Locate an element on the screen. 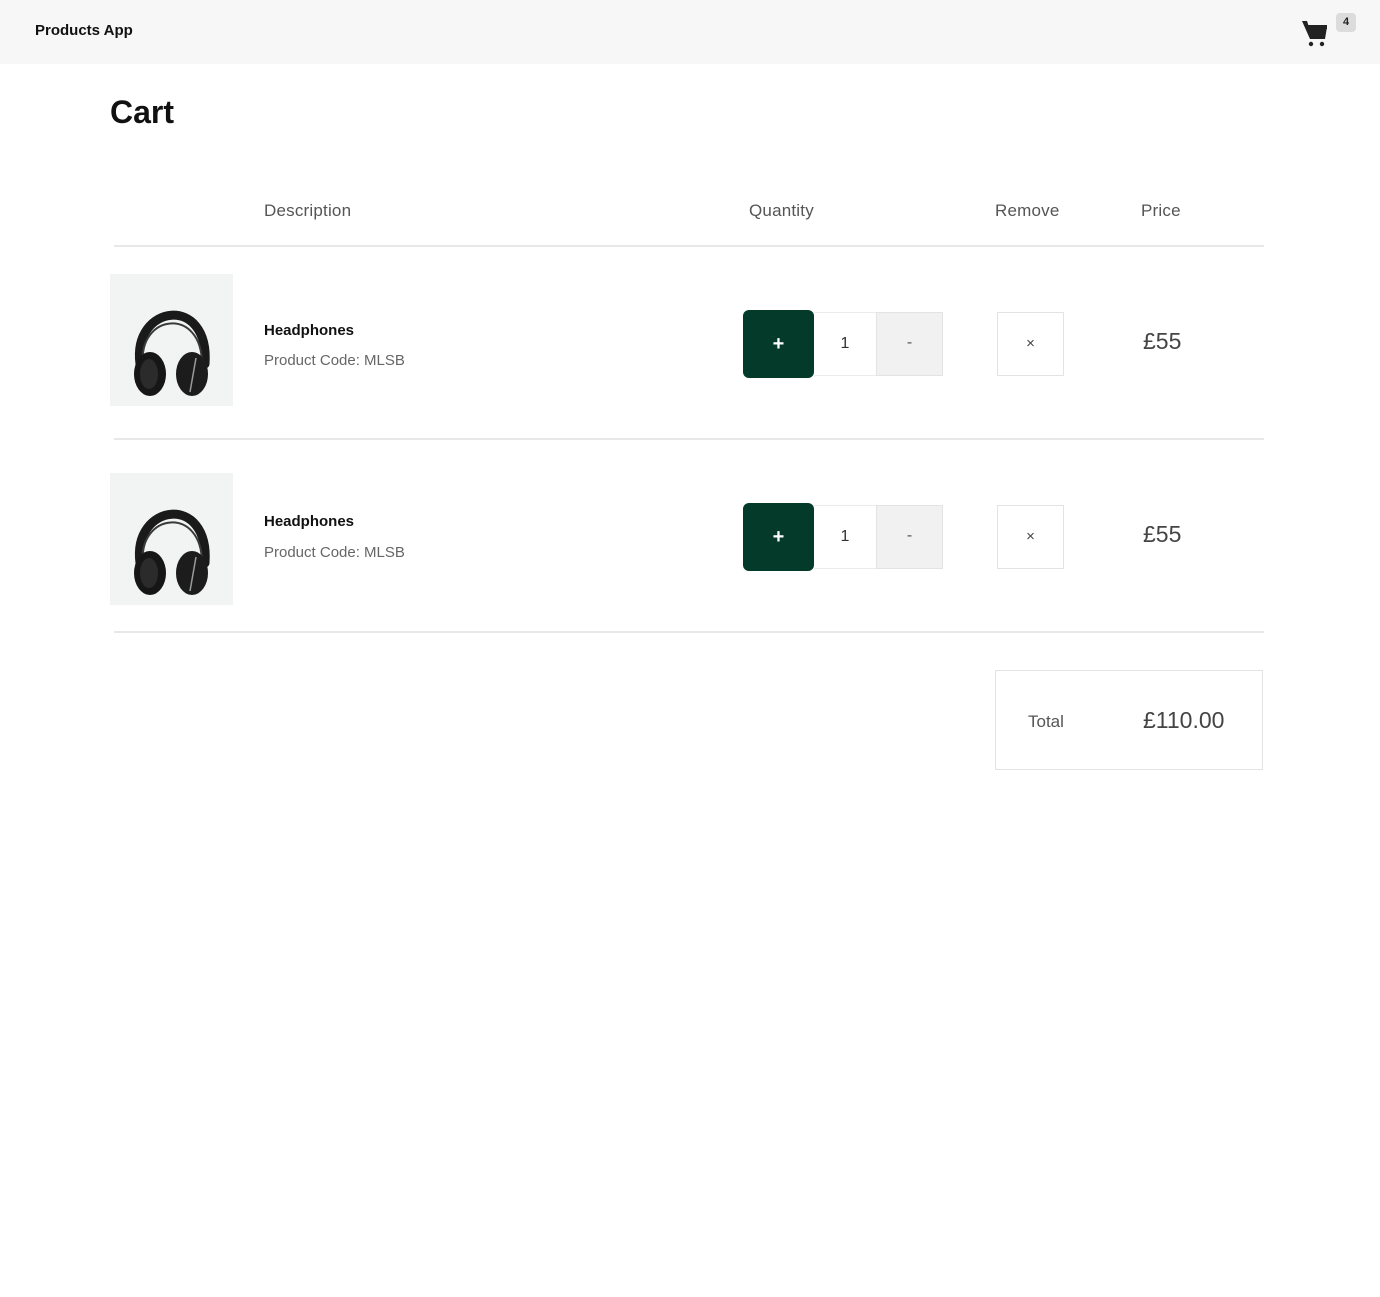 The image size is (1380, 1297). column-header-price: Price is located at coordinates (1161, 210).